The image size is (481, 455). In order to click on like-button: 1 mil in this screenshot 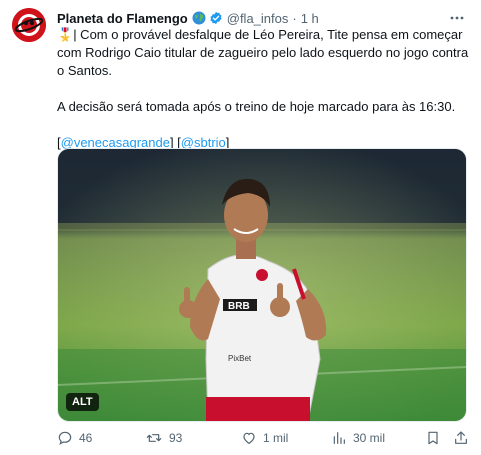, I will do `click(264, 438)`.